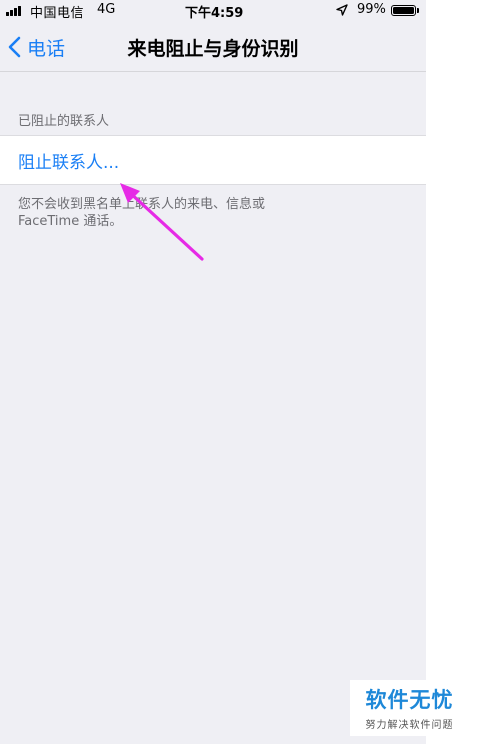 The width and height of the screenshot is (479, 744). What do you see at coordinates (418, 10) in the screenshot?
I see `battery-cap` at bounding box center [418, 10].